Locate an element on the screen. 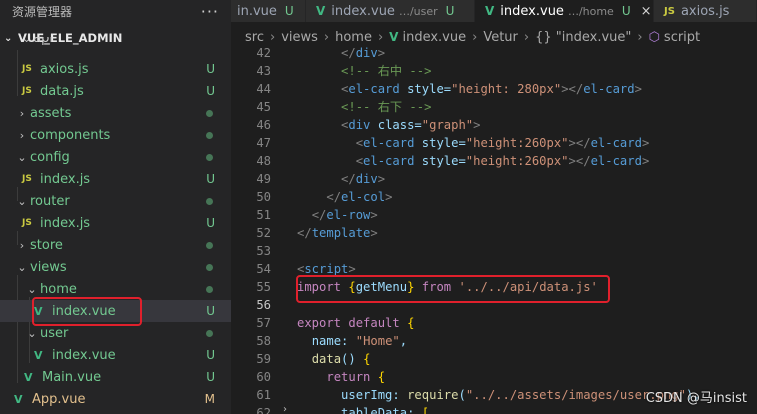  code-text: return { is located at coordinates (356, 377).